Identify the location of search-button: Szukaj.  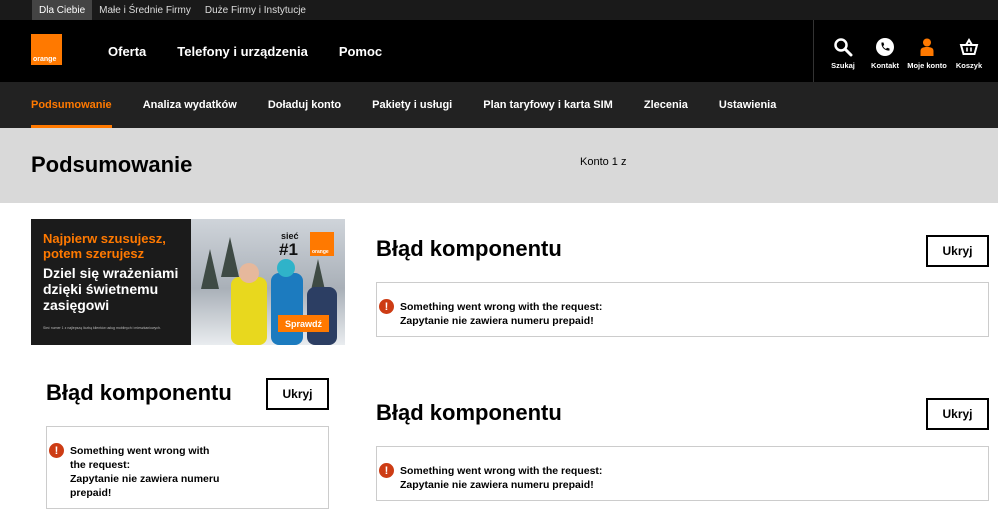
(843, 51).